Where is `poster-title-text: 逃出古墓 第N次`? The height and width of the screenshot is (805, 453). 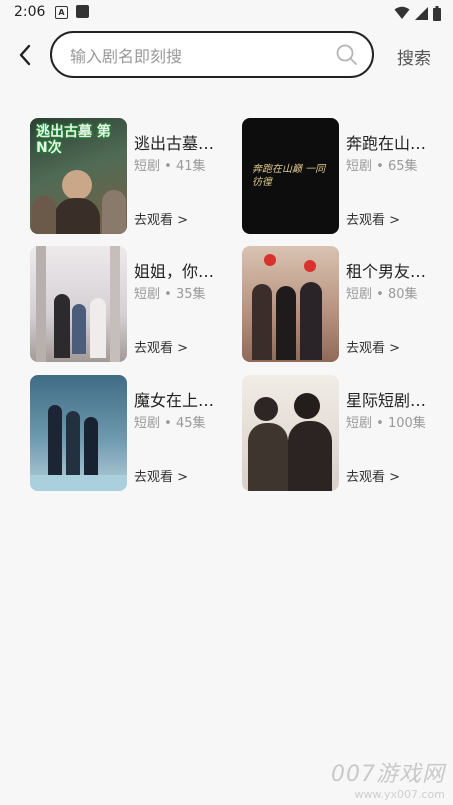
poster-title-text: 逃出古墓 第N次 is located at coordinates (73, 140).